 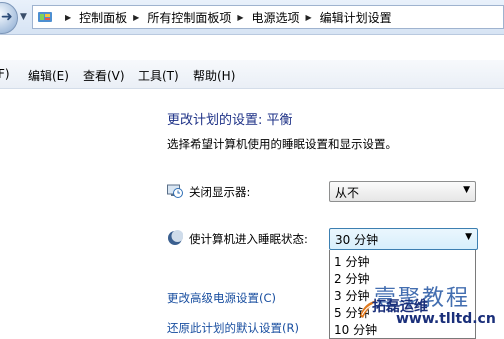 I want to click on sleep-select: 30 分钟 ▼, so click(x=403, y=239).